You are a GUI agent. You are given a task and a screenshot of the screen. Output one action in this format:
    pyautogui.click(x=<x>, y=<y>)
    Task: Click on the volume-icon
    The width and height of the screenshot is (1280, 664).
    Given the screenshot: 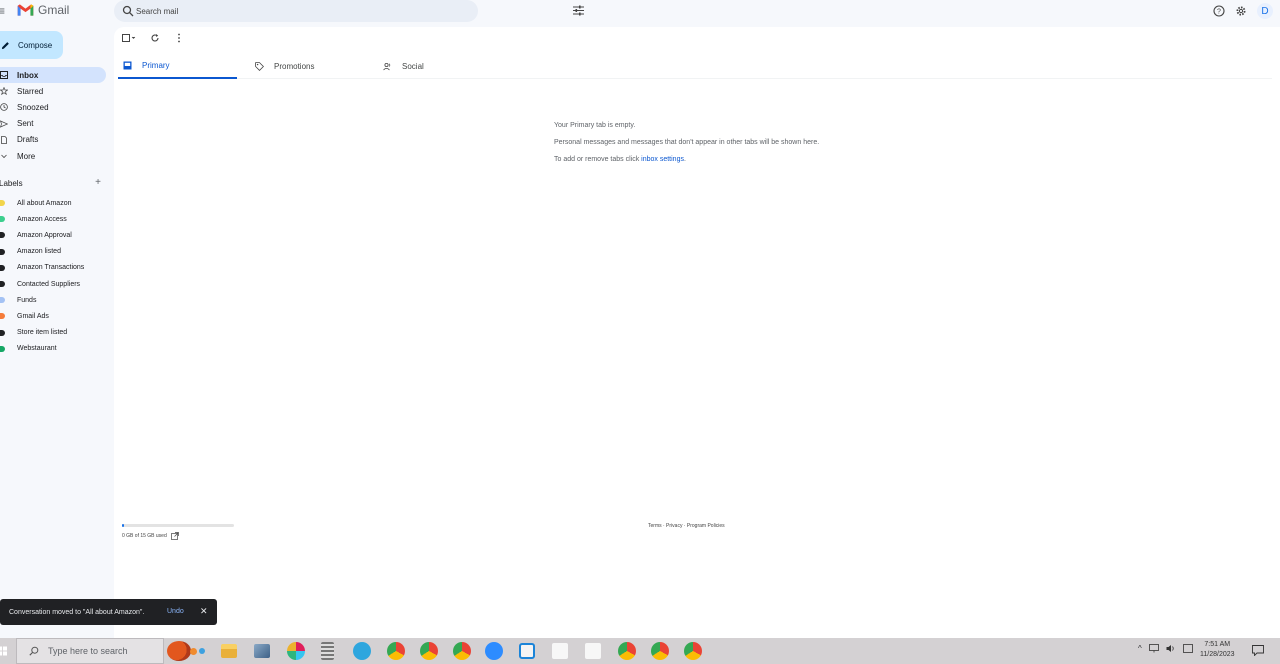 What is the action you would take?
    pyautogui.click(x=1171, y=648)
    